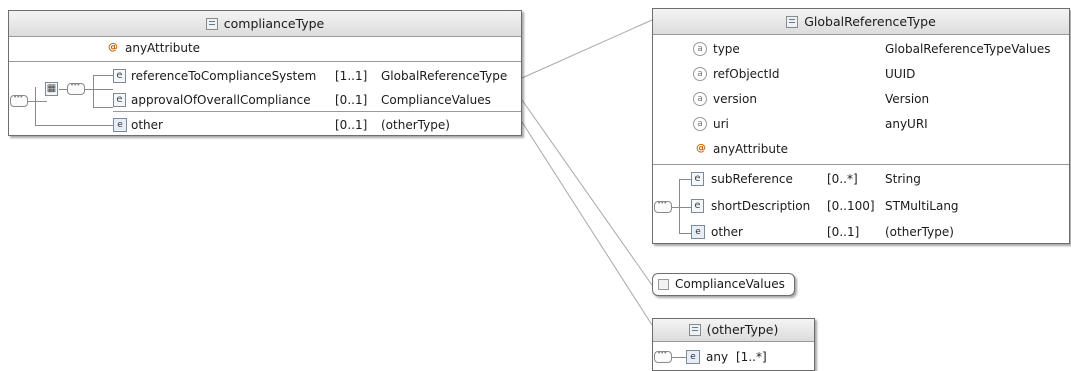 The image size is (1071, 371). Describe the element at coordinates (922, 206) in the screenshot. I see `element-type: STMultiLang` at that location.